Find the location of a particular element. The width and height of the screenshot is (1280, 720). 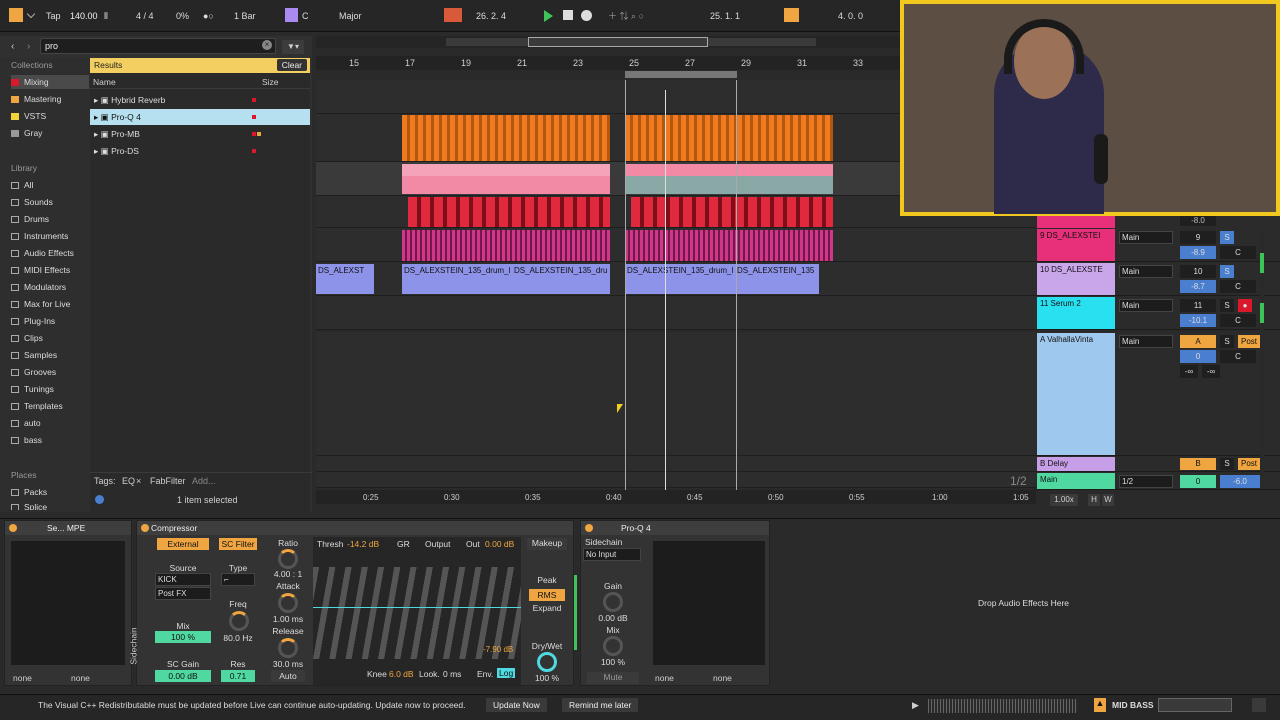

track-name: 11 Serum 2 is located at coordinates (1076, 313).